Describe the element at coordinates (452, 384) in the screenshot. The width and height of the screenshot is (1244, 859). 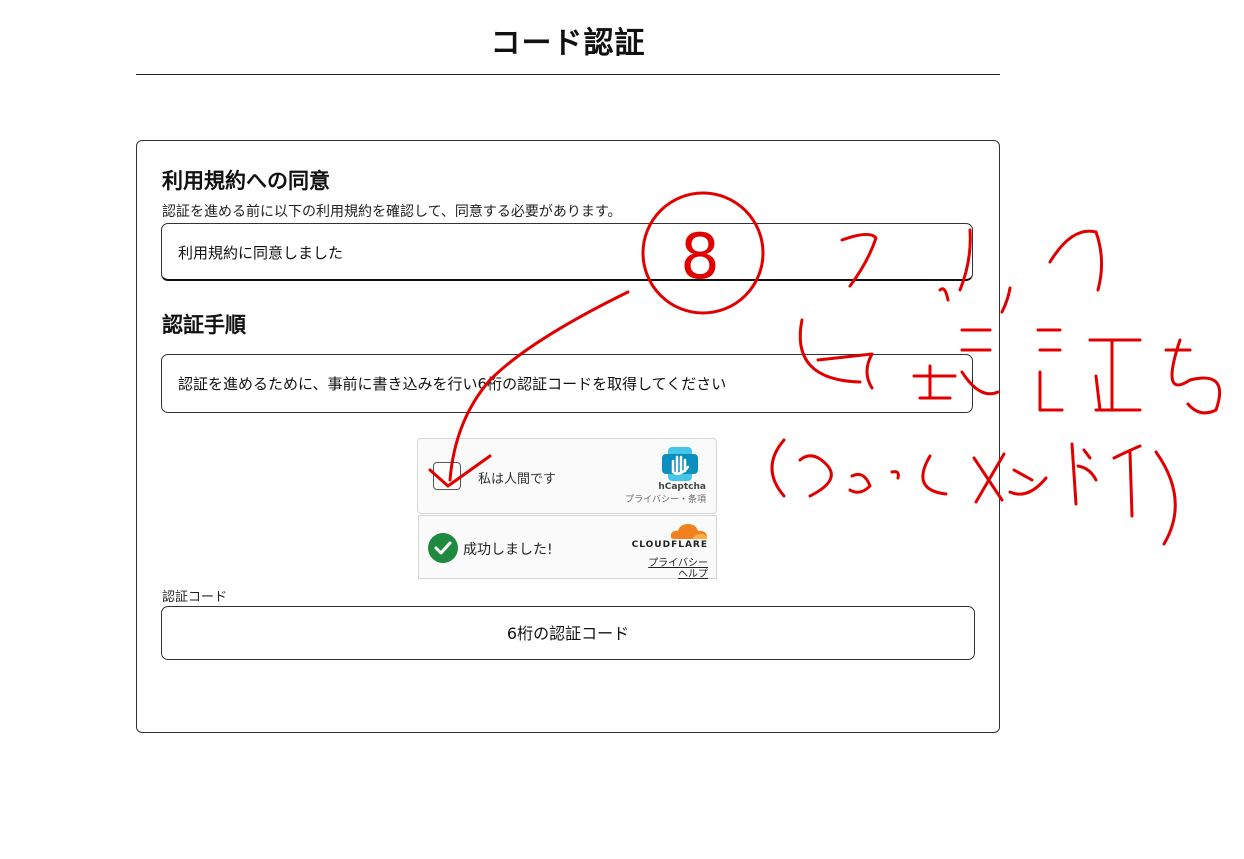
I see `steps-text: 認証を進めるために、事前に書き込みを行い6桁の認証コードを取得してください` at that location.